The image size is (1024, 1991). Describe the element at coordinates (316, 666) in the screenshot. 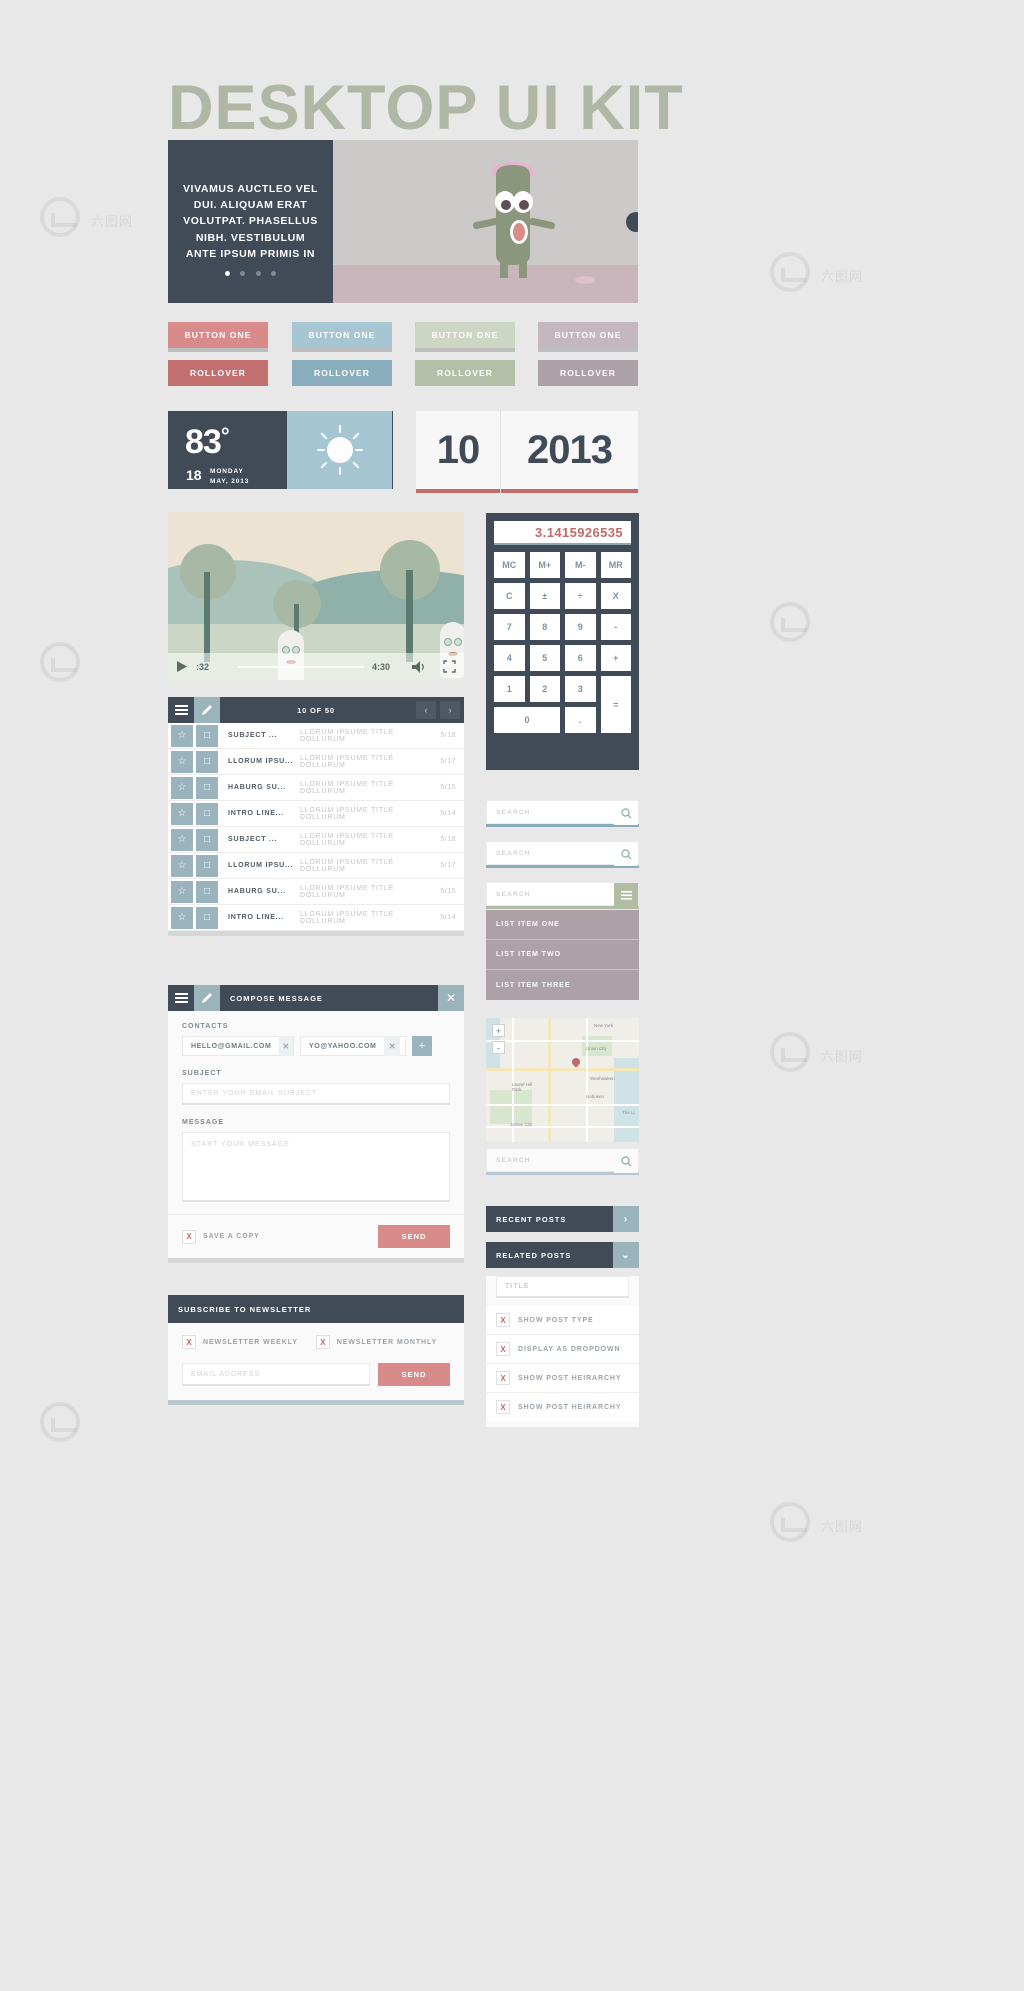

I see `video-controls: :32 4:30` at that location.